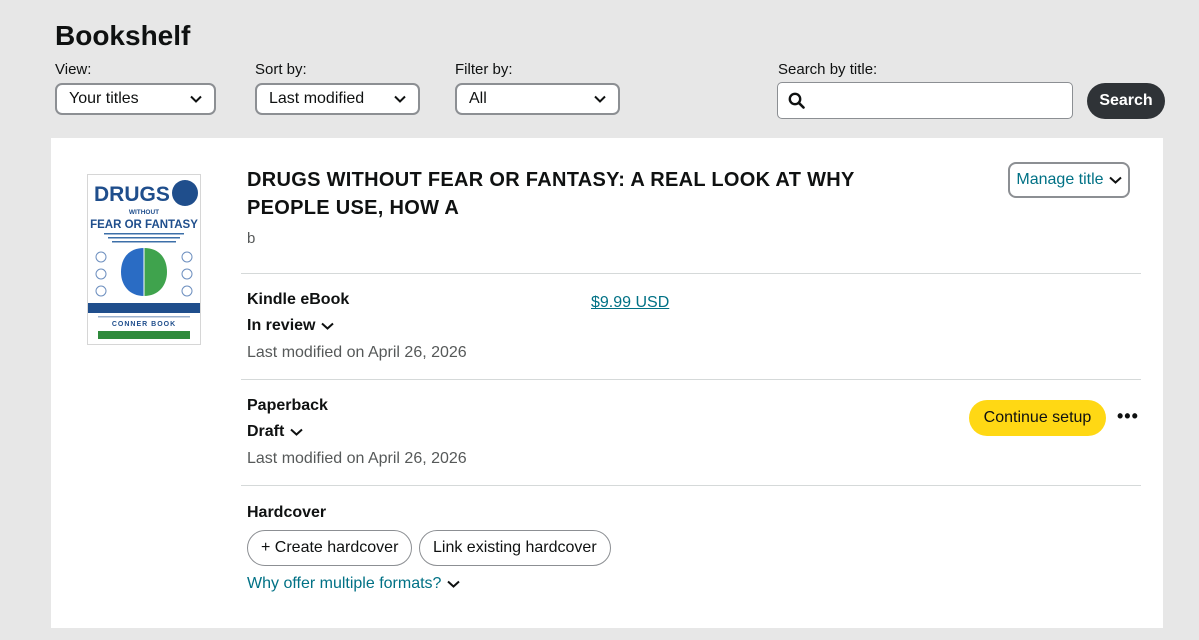  I want to click on paperback-last-modified: Last modified on April 26, 2026, so click(357, 458).